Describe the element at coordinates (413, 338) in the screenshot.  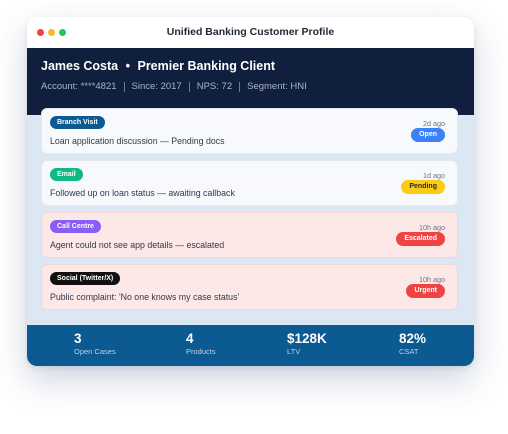
I see `stat-value: 82%` at that location.